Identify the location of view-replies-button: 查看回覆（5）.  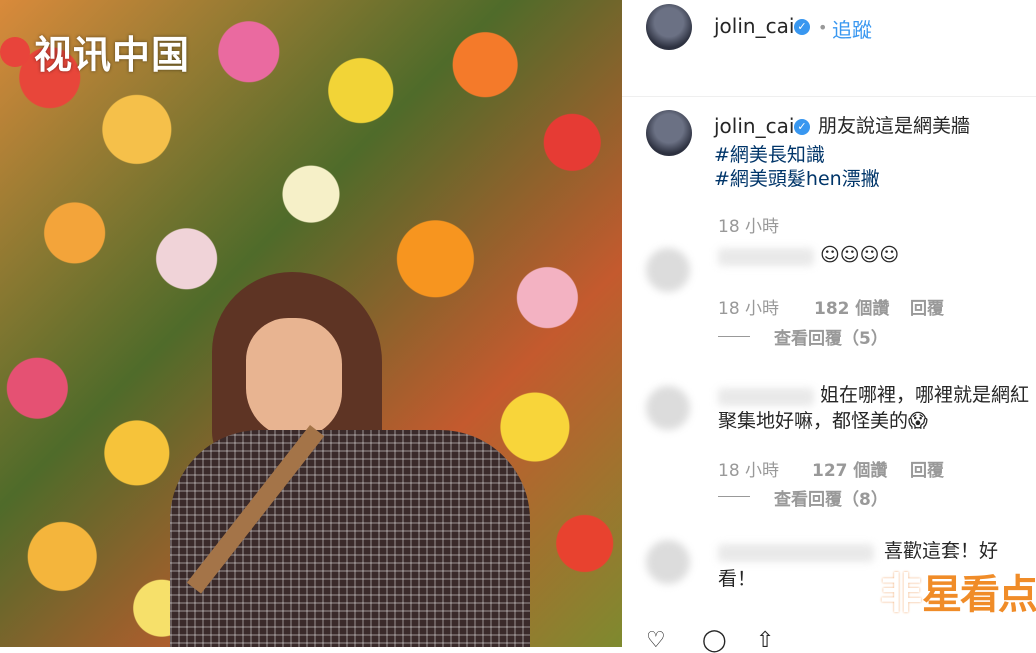
(831, 336).